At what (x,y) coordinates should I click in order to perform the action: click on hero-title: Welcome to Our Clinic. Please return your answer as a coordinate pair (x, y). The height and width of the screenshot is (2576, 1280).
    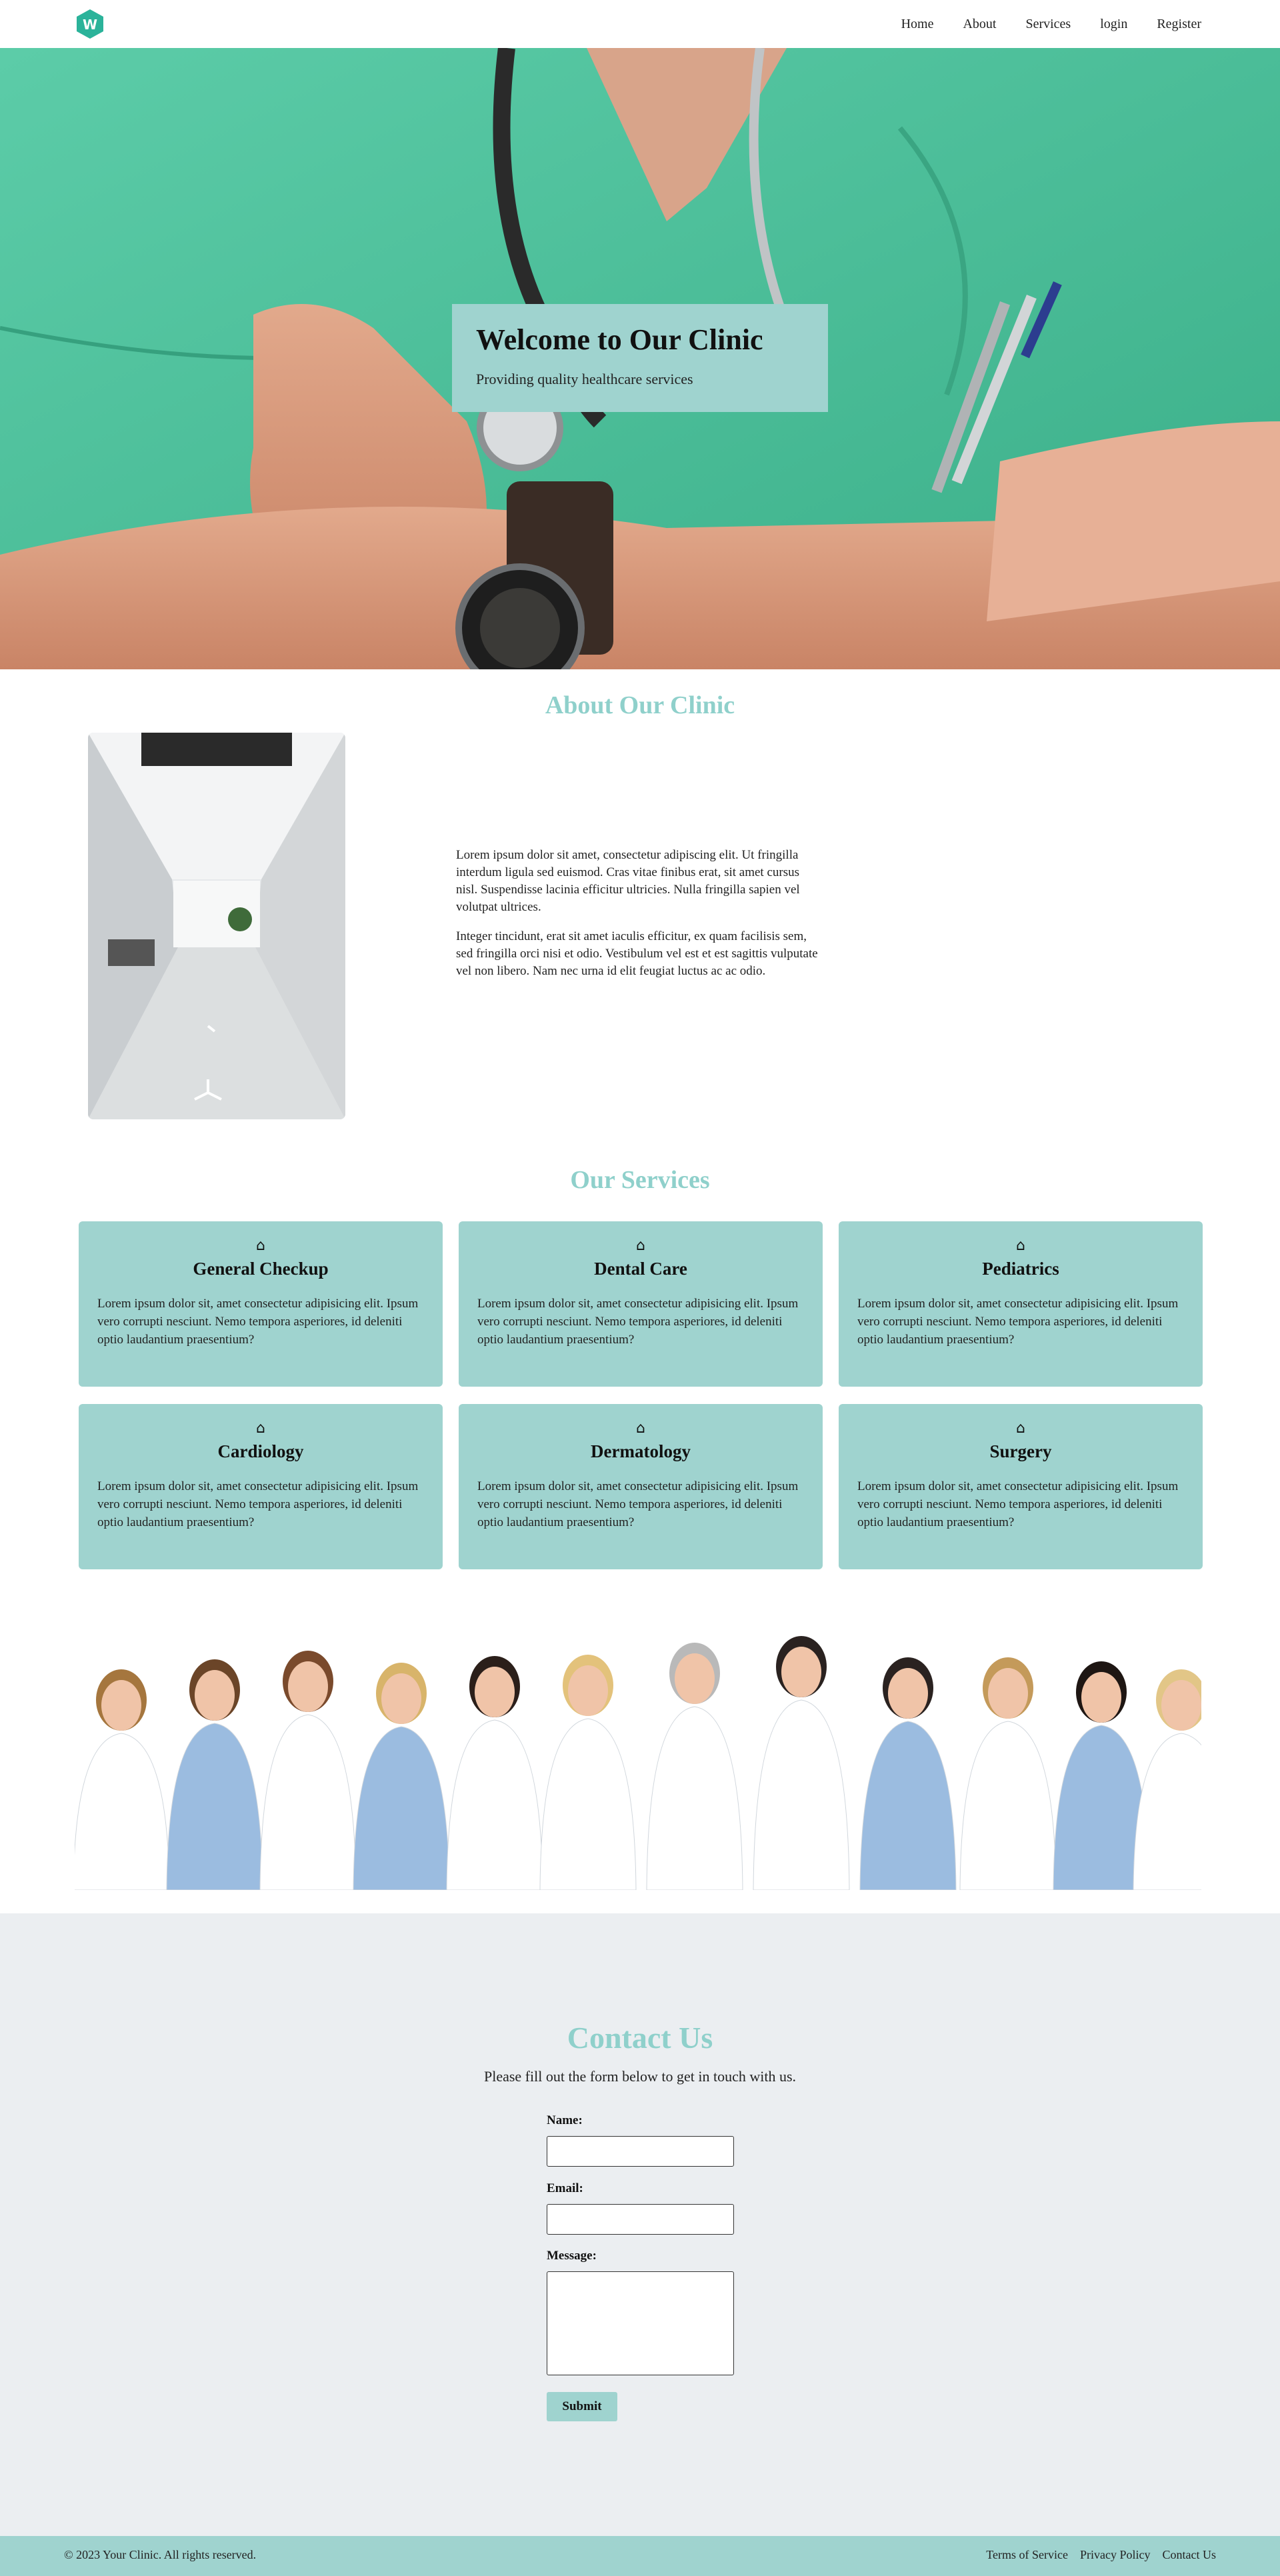
    Looking at the image, I should click on (619, 339).